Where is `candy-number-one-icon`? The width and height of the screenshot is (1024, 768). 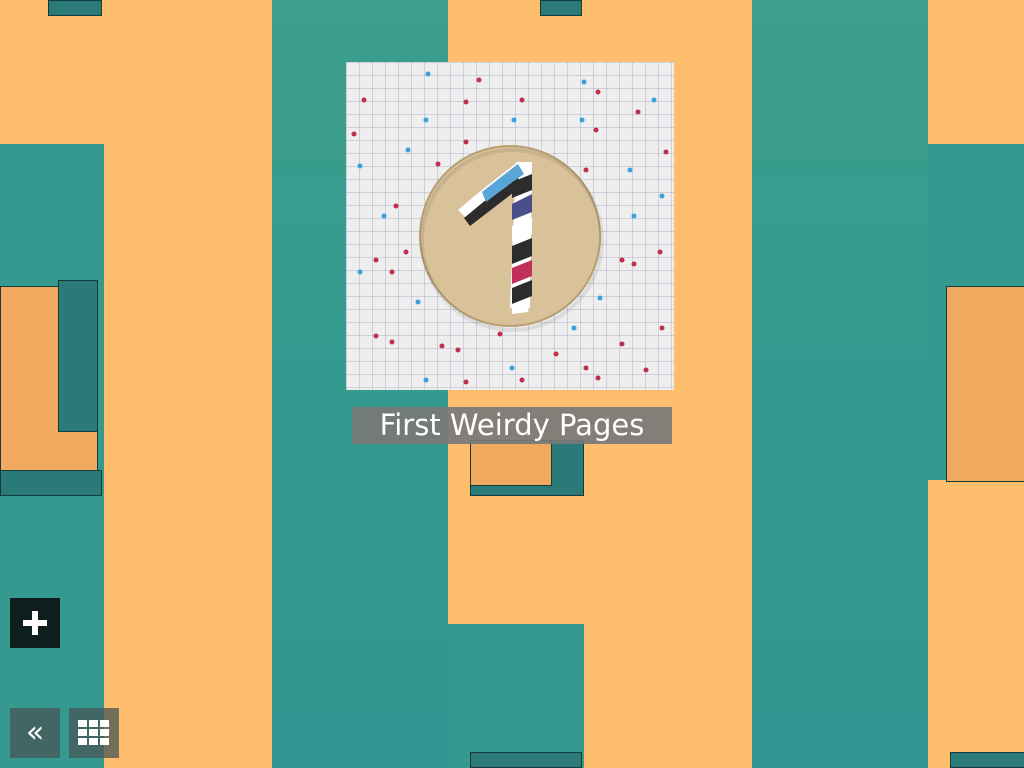 candy-number-one-icon is located at coordinates (510, 228).